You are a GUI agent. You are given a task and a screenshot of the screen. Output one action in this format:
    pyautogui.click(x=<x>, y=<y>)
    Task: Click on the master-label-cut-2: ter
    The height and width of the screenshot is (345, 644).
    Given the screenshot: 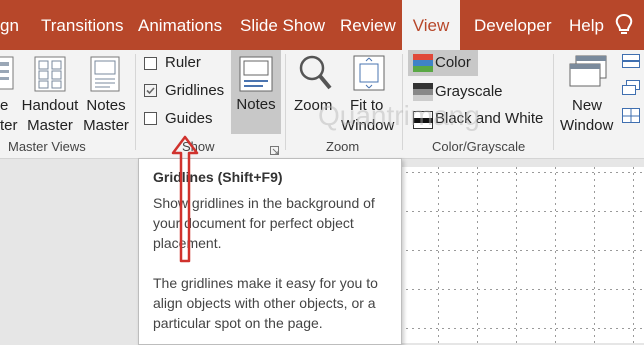 What is the action you would take?
    pyautogui.click(x=9, y=125)
    